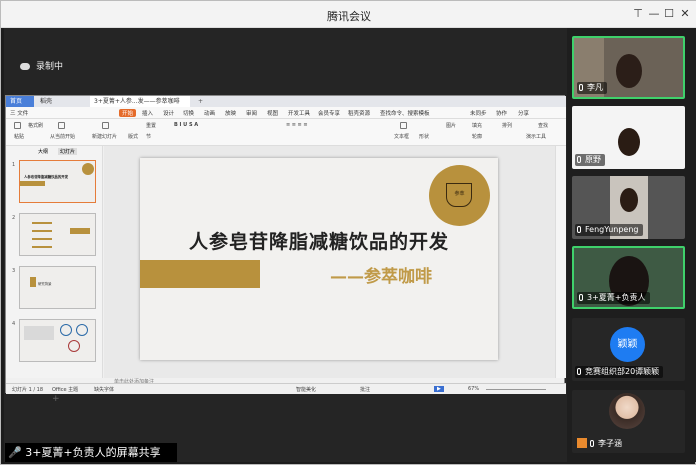 Image resolution: width=696 pixels, height=465 pixels. What do you see at coordinates (15, 452) in the screenshot?
I see `mic-icon: 🎤` at bounding box center [15, 452].